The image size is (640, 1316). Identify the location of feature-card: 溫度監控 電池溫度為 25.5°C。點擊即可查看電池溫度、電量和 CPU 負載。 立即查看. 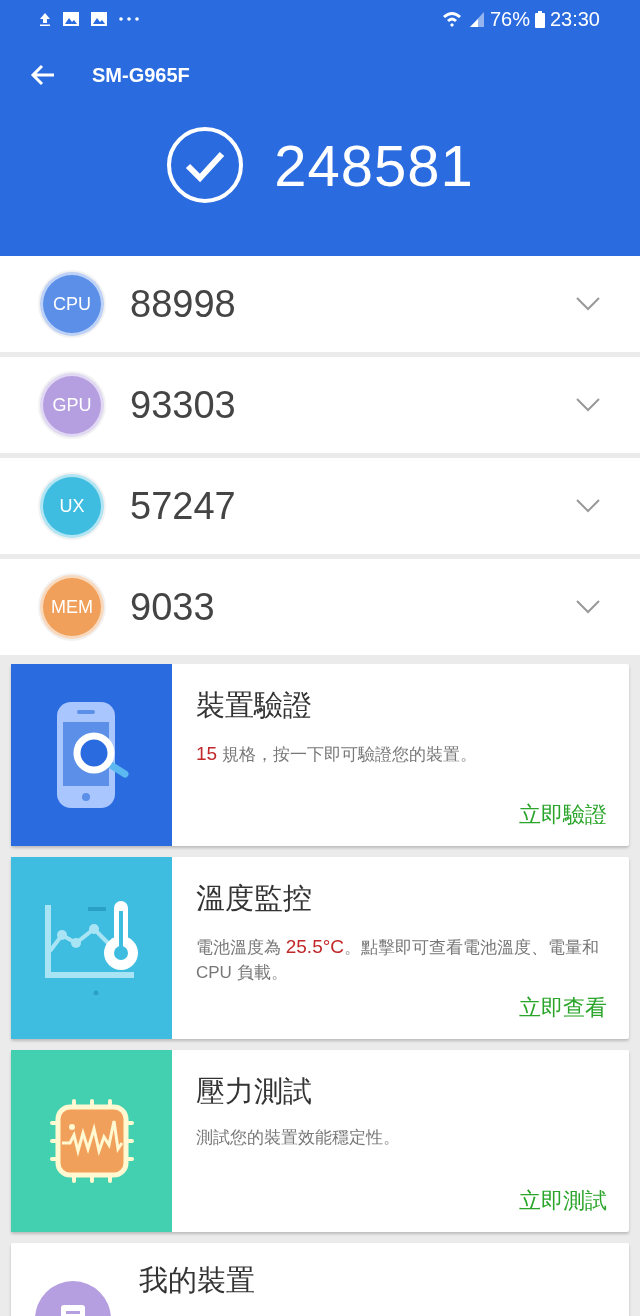
(320, 948).